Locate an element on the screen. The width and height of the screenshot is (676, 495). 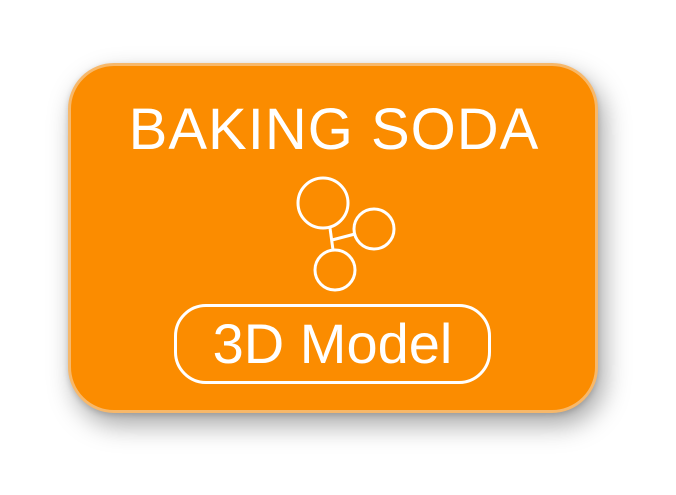
molecule-atom-right is located at coordinates (374, 229).